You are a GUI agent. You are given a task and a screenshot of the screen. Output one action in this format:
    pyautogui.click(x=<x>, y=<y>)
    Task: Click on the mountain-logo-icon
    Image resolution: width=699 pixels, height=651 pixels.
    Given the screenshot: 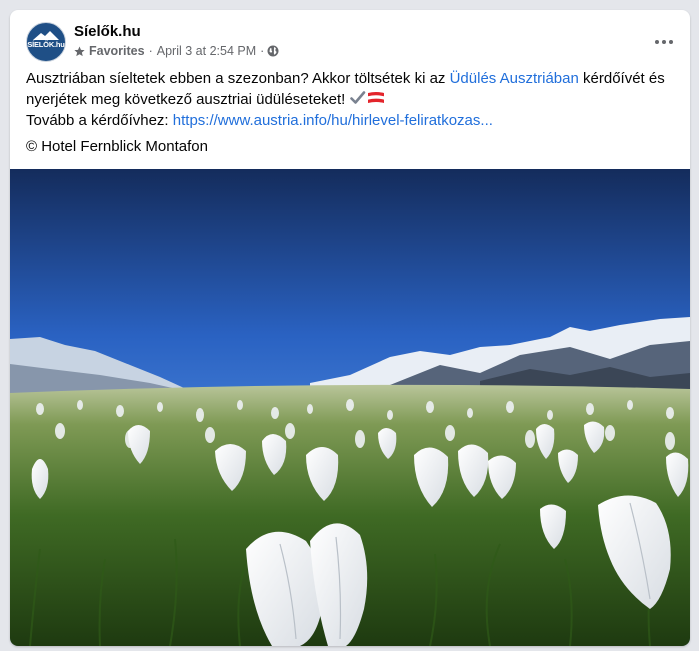 What is the action you would take?
    pyautogui.click(x=46, y=35)
    